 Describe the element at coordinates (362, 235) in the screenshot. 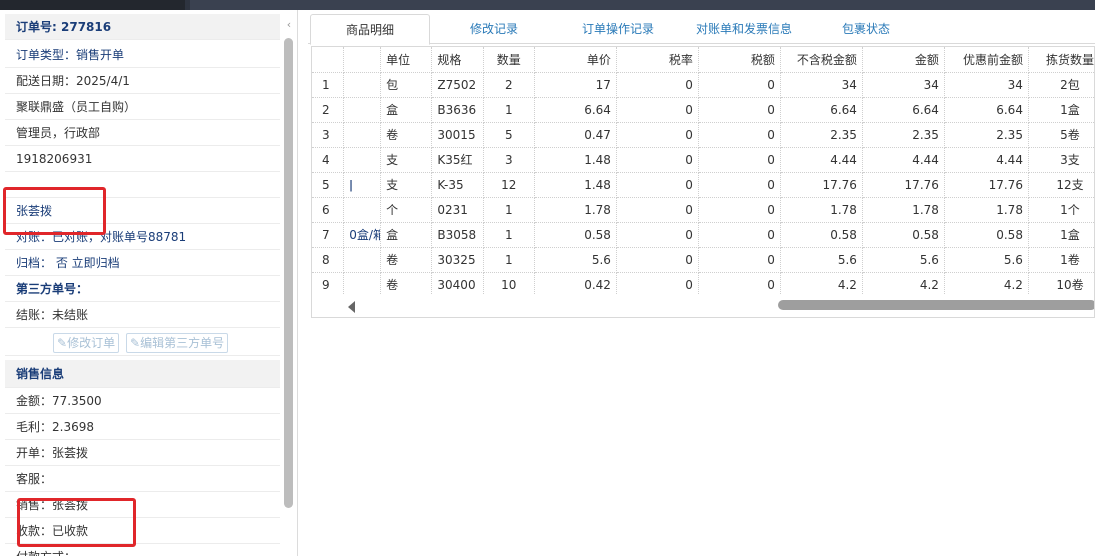

I see `cell-name: 0盒/箱` at that location.